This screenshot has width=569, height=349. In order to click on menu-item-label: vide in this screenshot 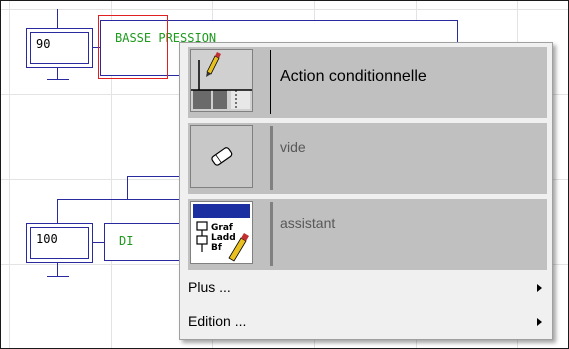, I will do `click(293, 147)`.